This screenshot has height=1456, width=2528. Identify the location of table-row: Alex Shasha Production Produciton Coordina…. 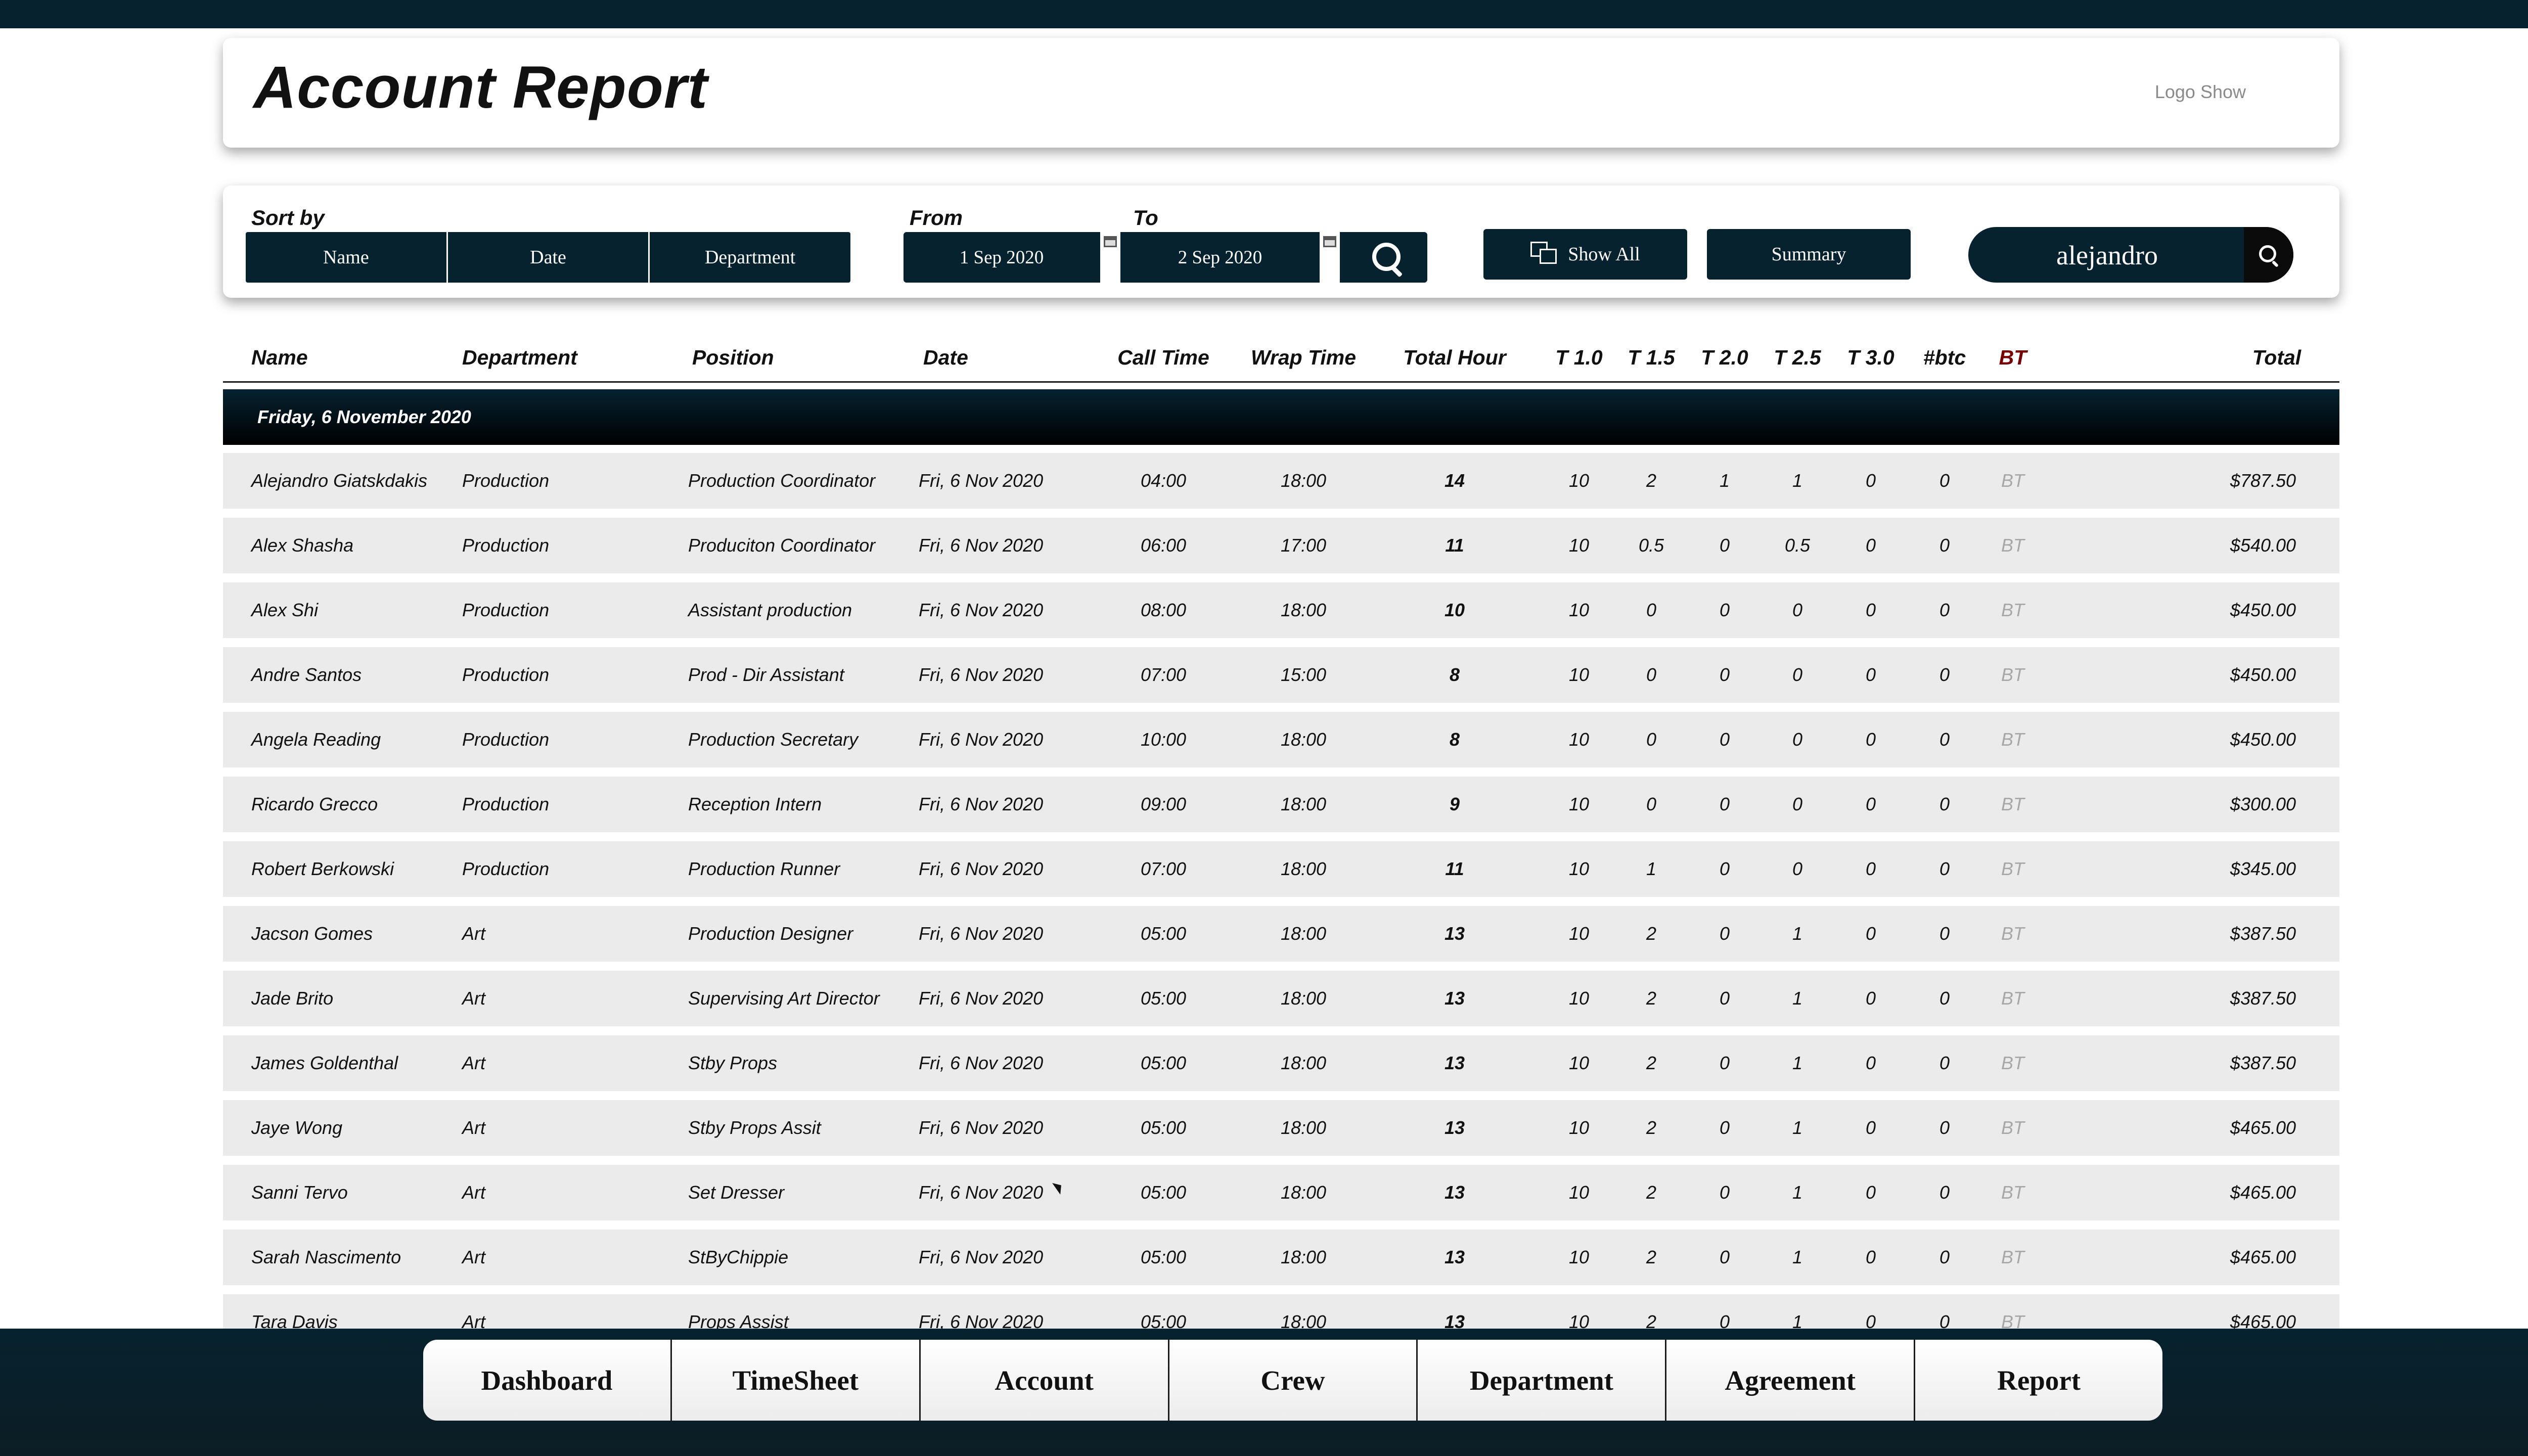
(1281, 545).